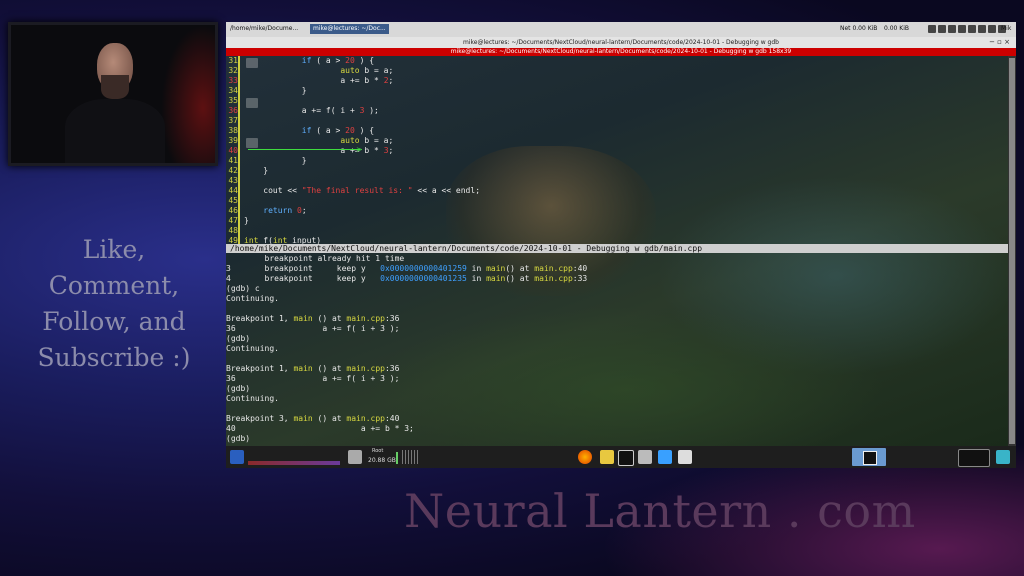  I want to click on code-token: 20, so click(350, 60).